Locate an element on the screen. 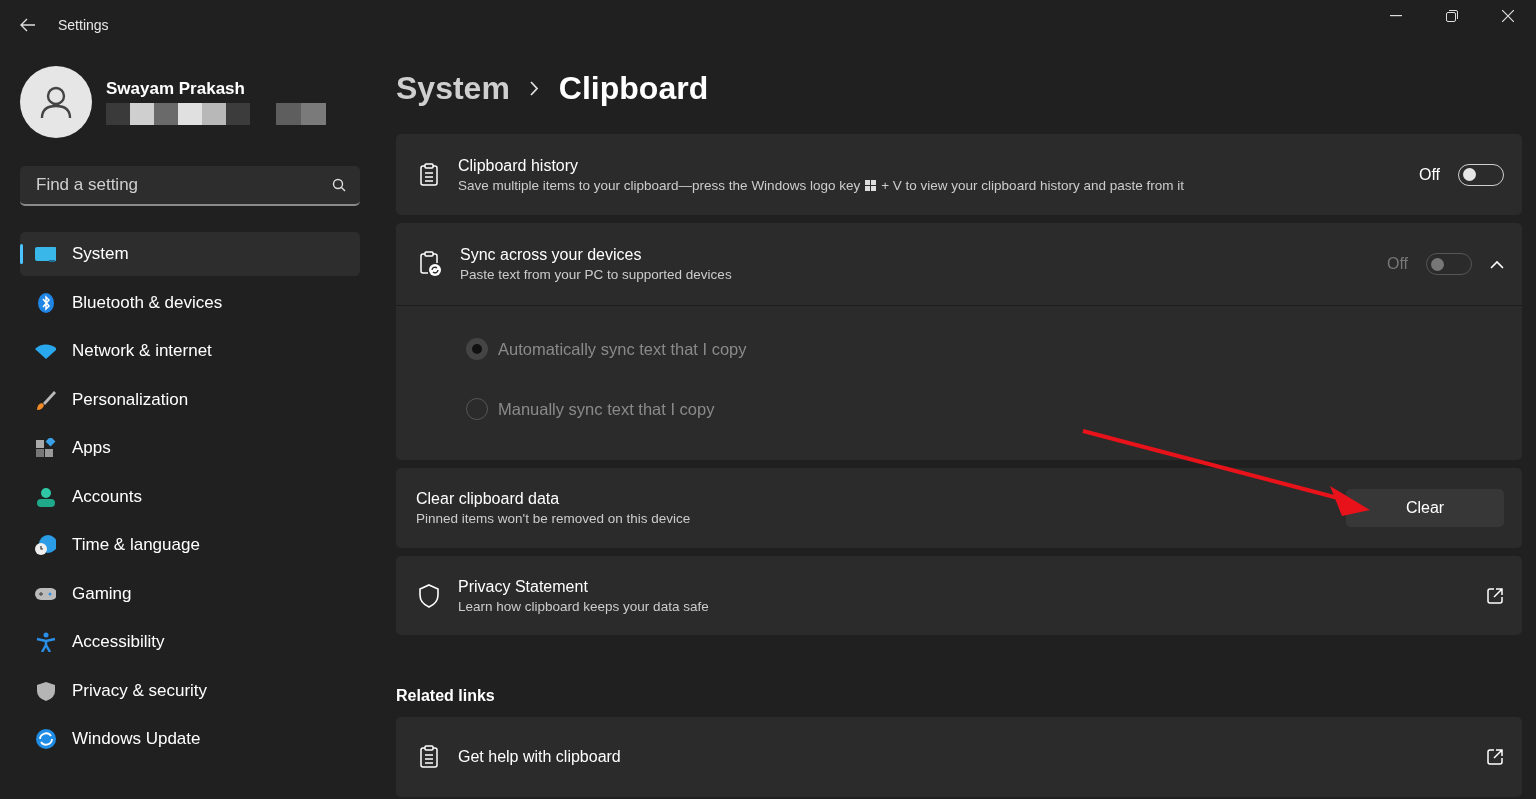 The width and height of the screenshot is (1536, 799). sidebar-item: Time & language is located at coordinates (190, 545).